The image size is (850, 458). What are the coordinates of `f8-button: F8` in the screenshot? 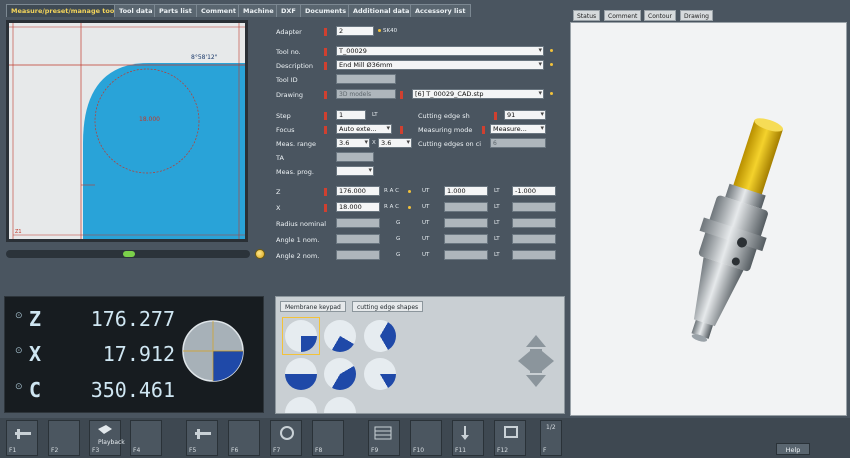 It's located at (328, 438).